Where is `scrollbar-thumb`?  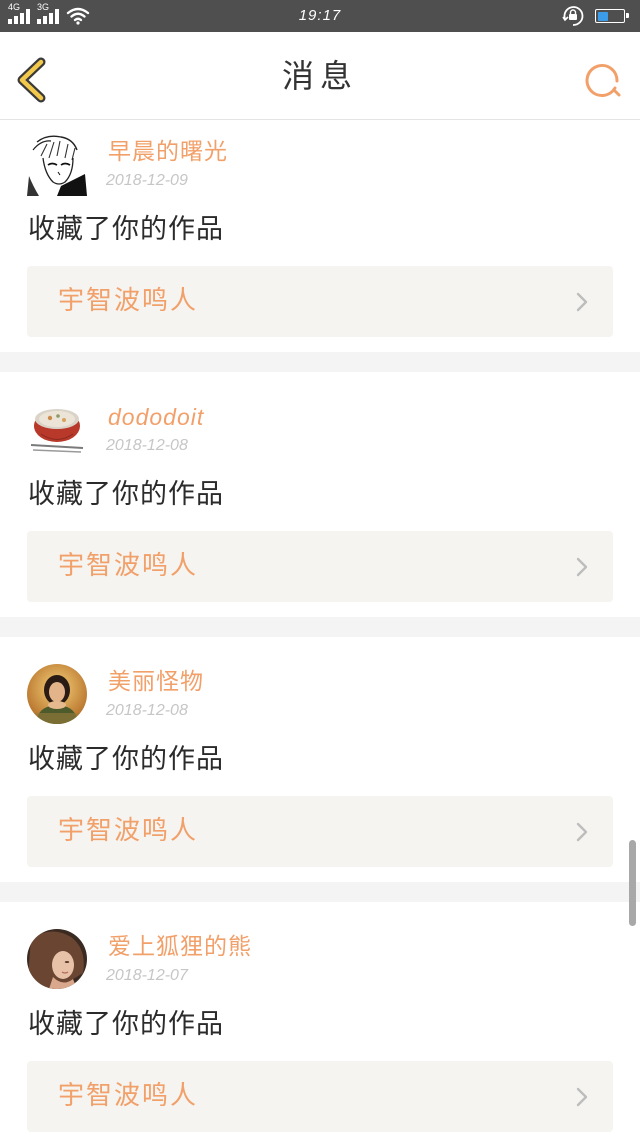 scrollbar-thumb is located at coordinates (632, 883).